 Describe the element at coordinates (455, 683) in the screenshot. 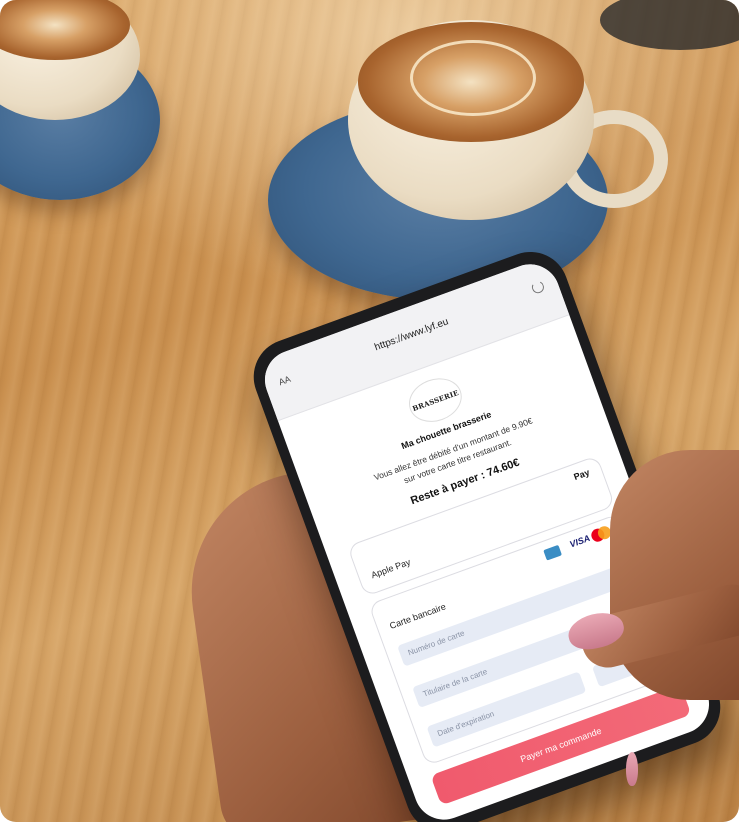

I see `card-holder-placeholder: Titulaire de la carte` at that location.